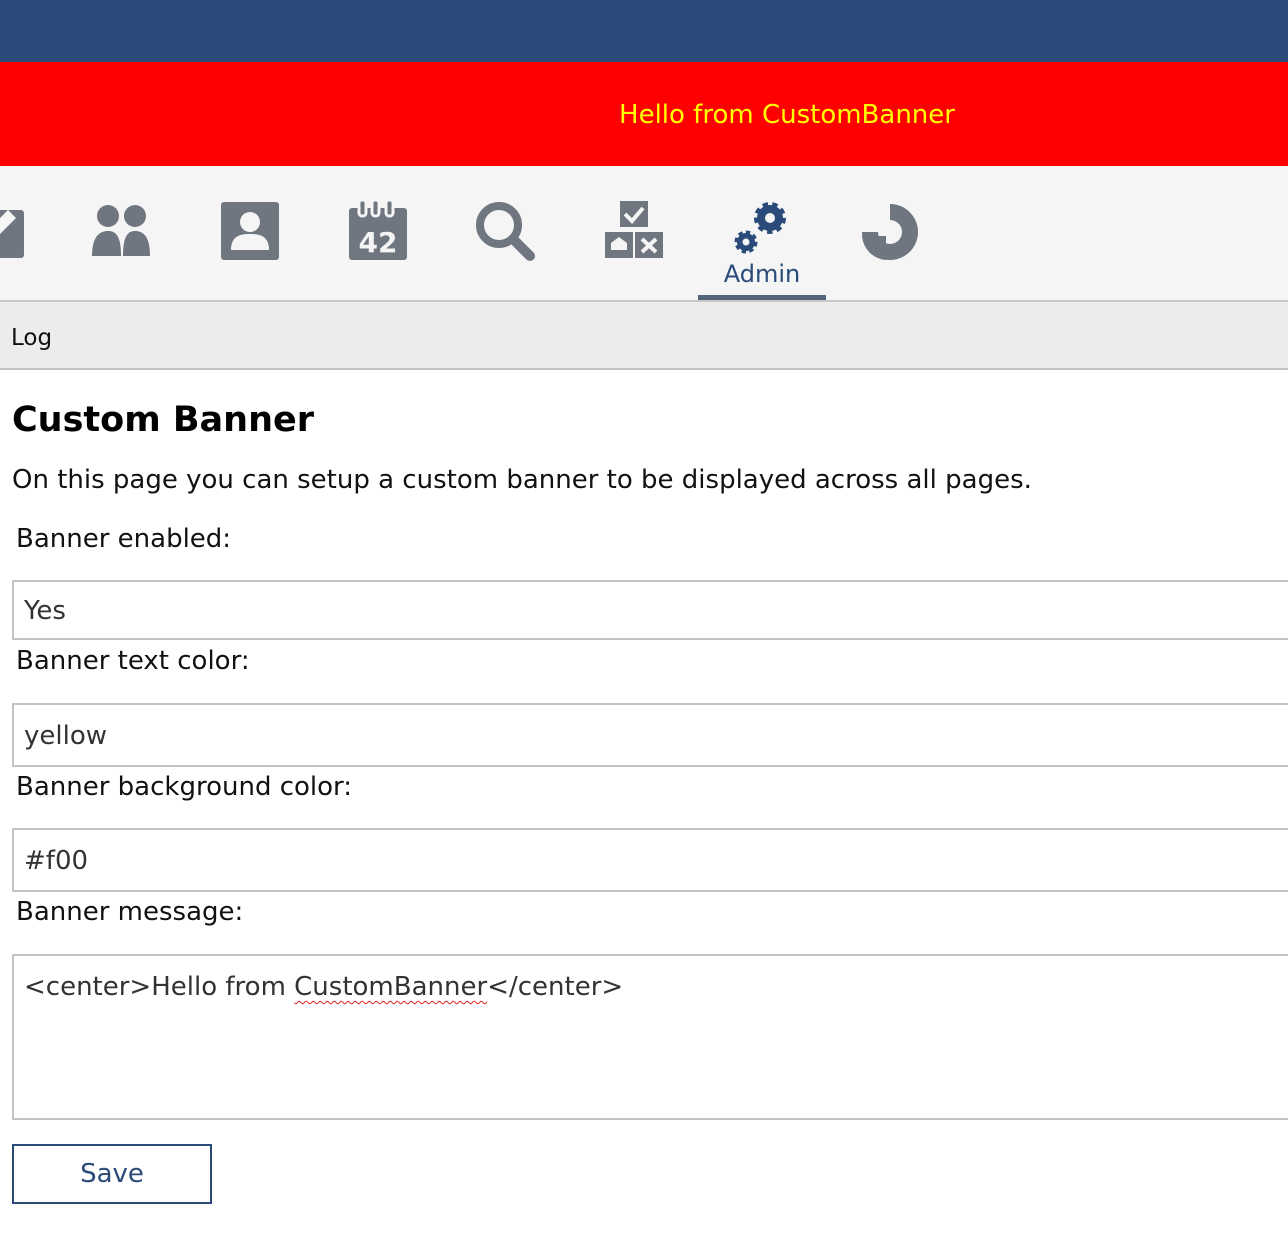 The image size is (1288, 1244). What do you see at coordinates (650, 1037) in the screenshot?
I see `banner-message-textarea: <center>Hello from CustomBanner</center>` at bounding box center [650, 1037].